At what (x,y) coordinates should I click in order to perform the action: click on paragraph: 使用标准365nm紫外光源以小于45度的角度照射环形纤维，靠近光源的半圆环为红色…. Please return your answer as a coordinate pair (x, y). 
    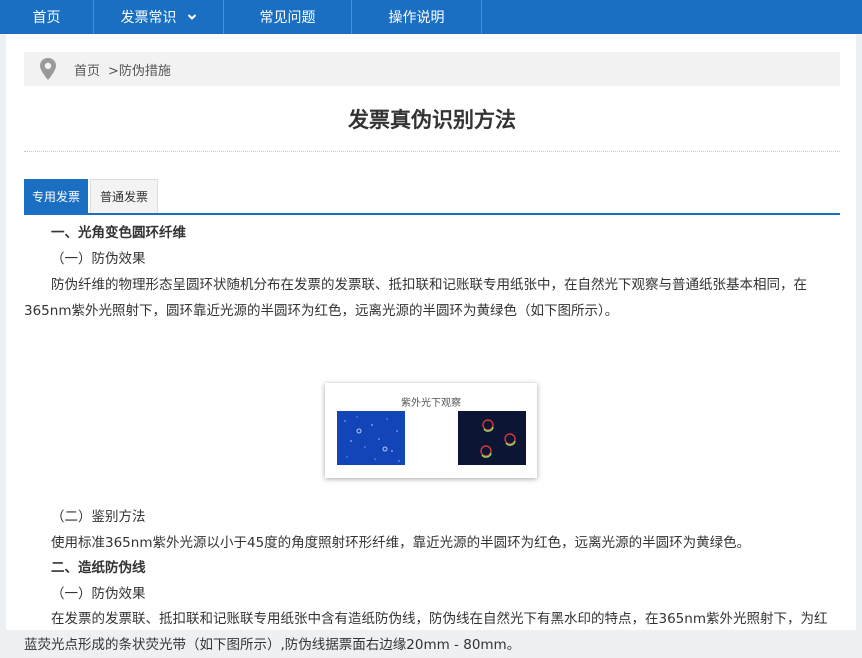
    Looking at the image, I should click on (401, 543).